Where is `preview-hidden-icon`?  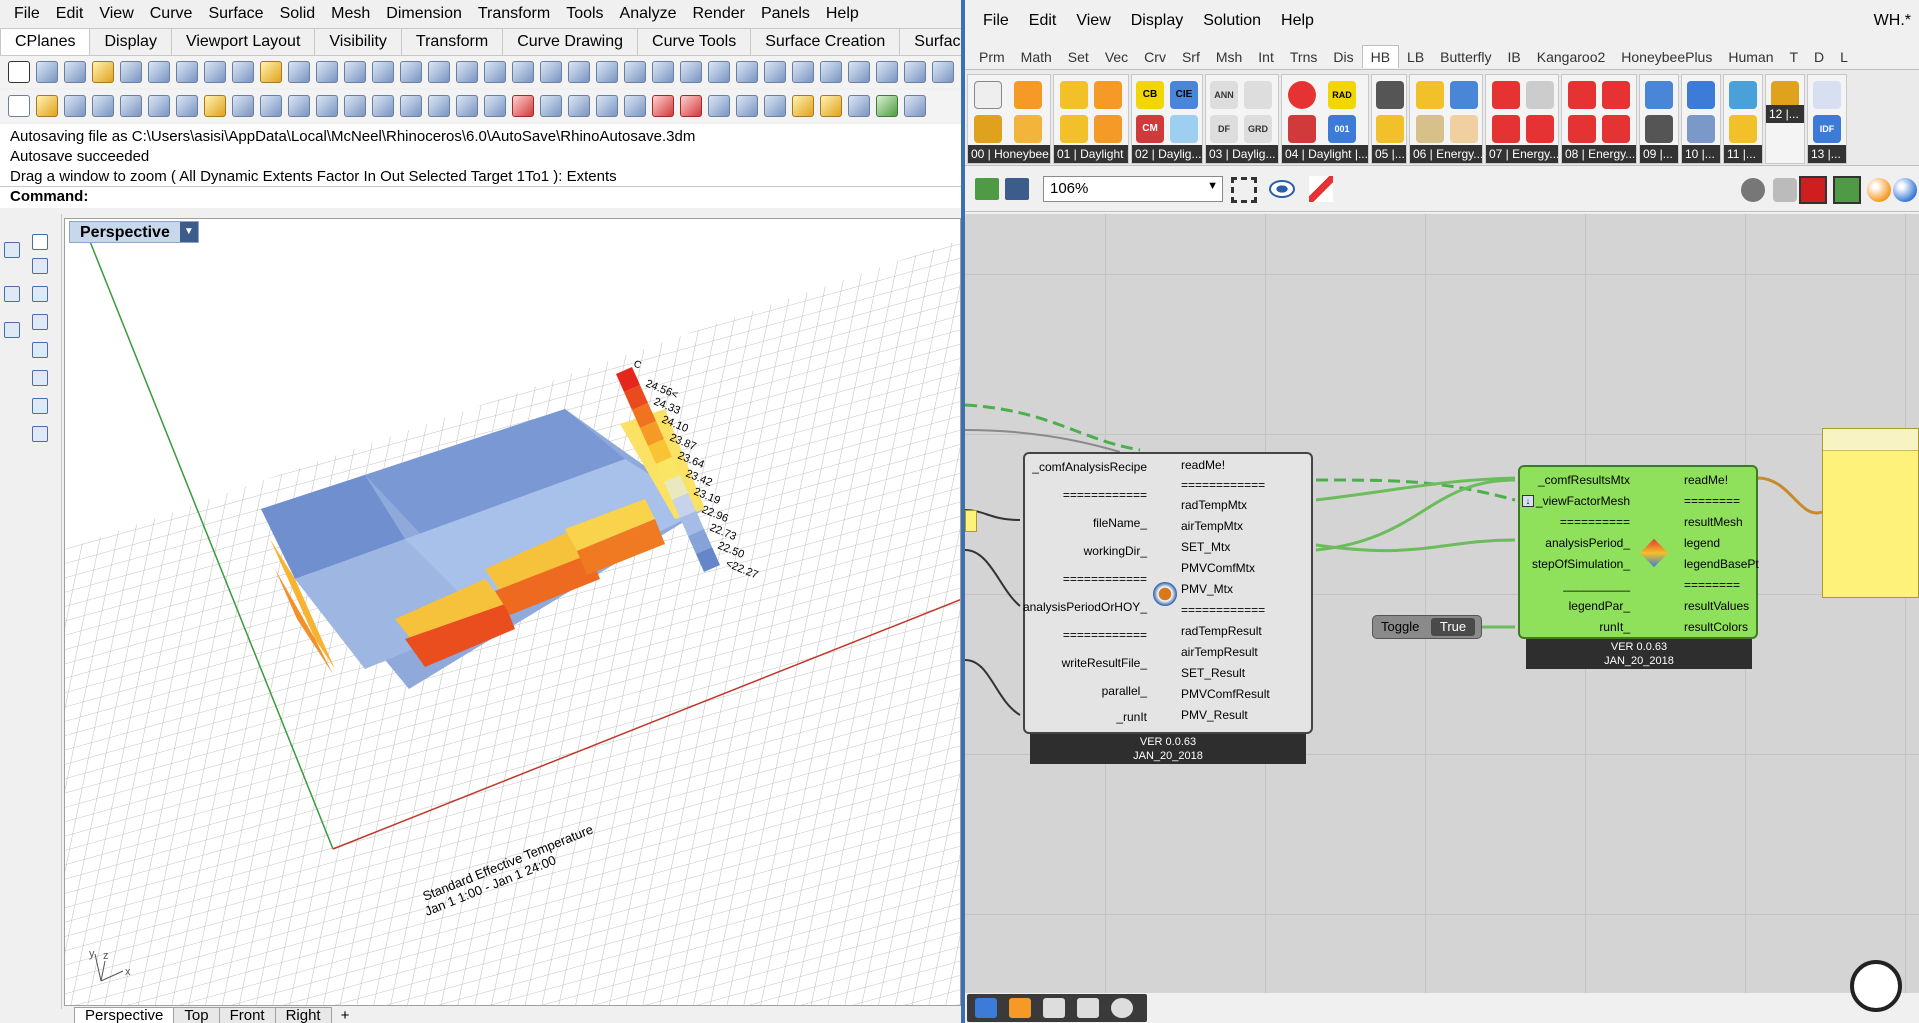 preview-hidden-icon is located at coordinates (1753, 190).